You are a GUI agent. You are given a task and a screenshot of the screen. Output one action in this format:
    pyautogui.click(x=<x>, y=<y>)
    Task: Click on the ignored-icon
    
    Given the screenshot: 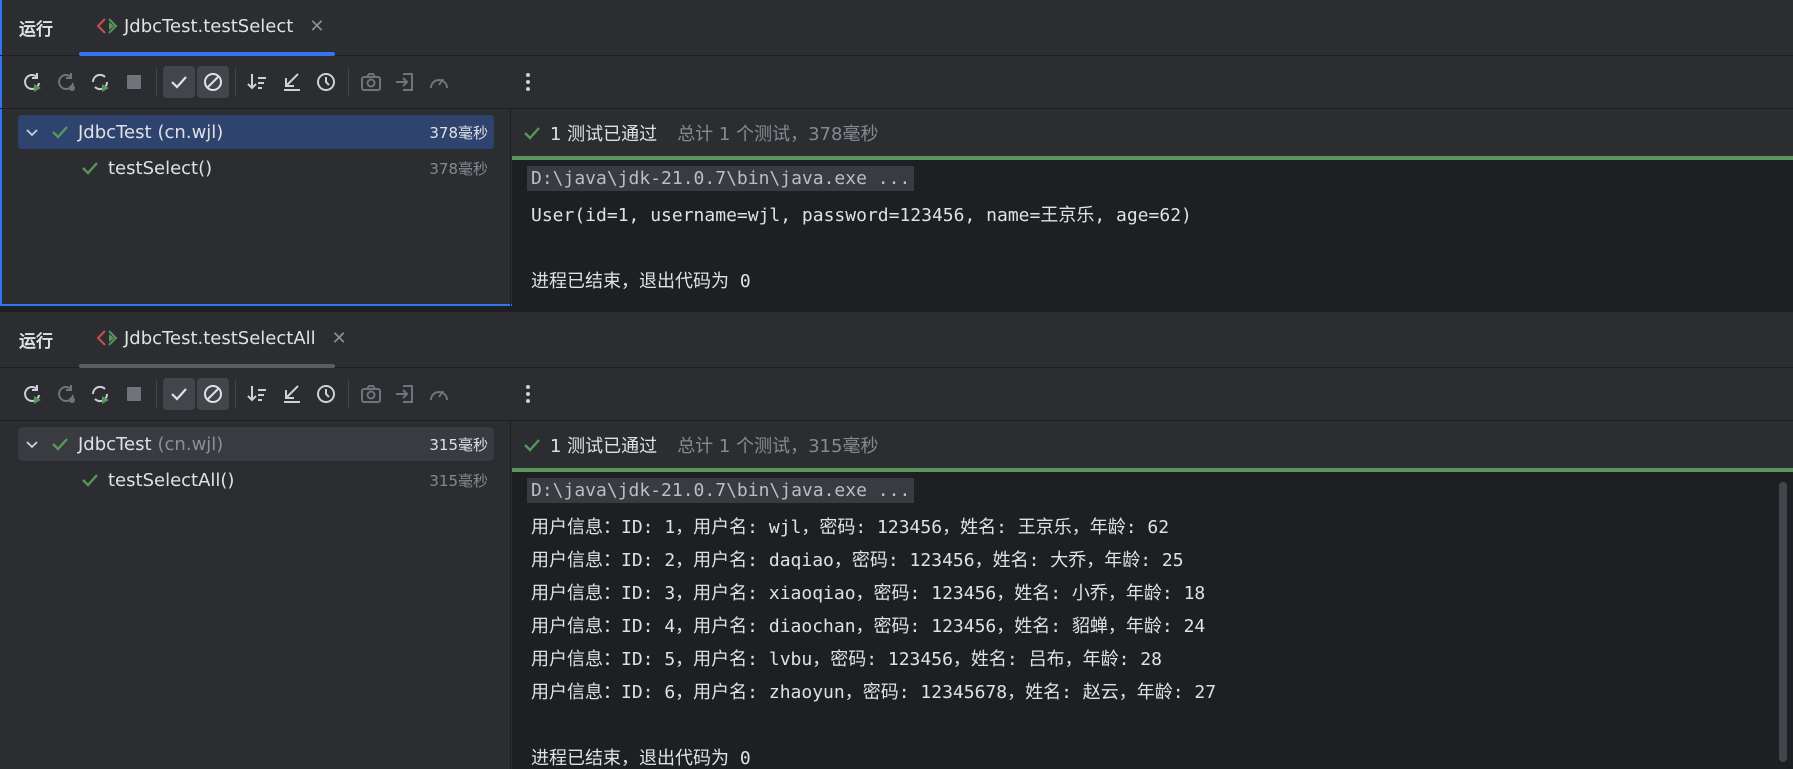 What is the action you would take?
    pyautogui.click(x=213, y=82)
    